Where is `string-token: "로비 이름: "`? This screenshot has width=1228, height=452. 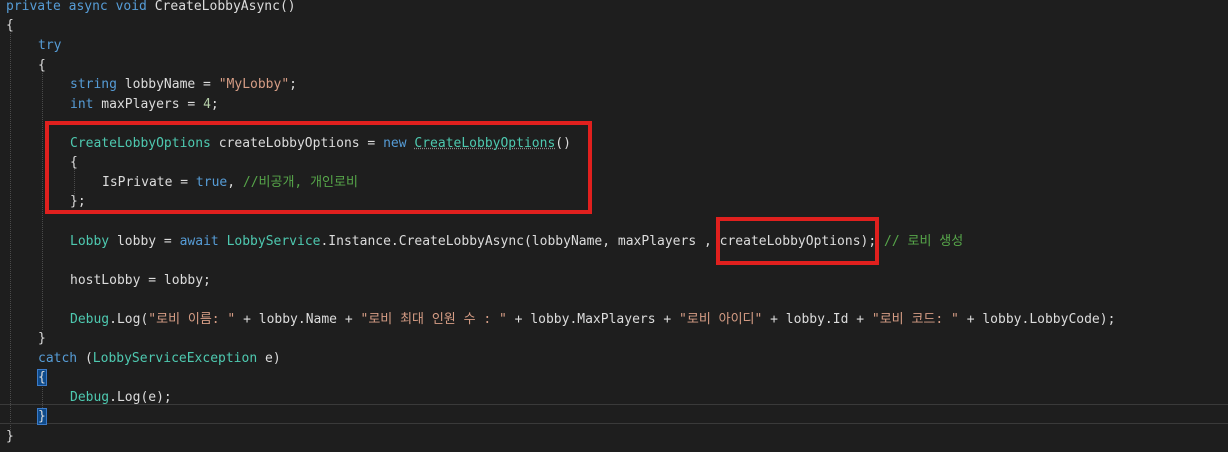
string-token: "로비 이름: " is located at coordinates (192, 319).